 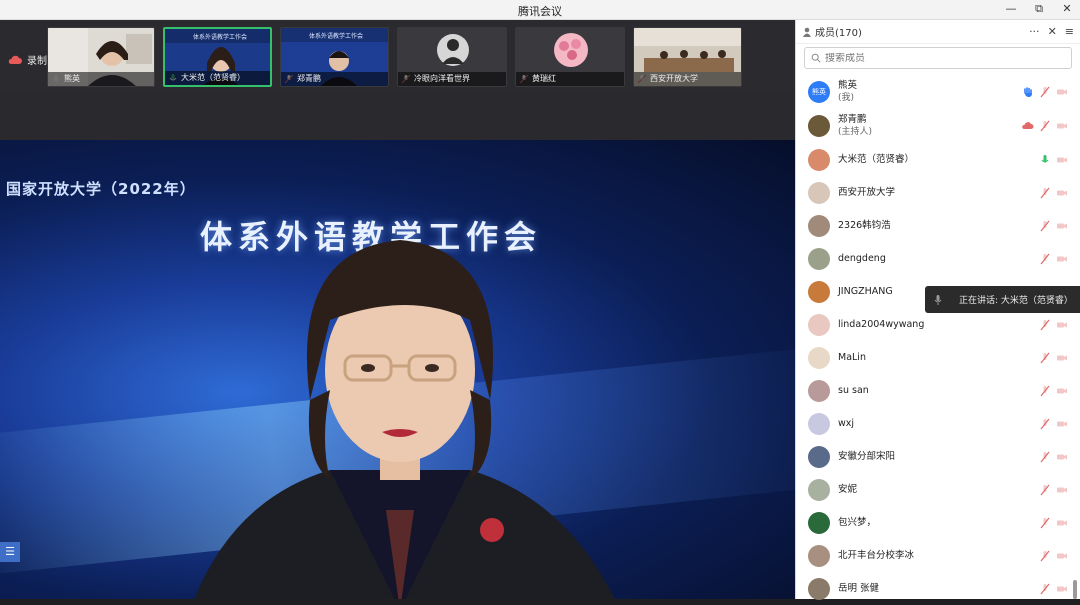 I want to click on speaking-text: 正在讲话: 大米范（范贤睿）, so click(x=1016, y=301).